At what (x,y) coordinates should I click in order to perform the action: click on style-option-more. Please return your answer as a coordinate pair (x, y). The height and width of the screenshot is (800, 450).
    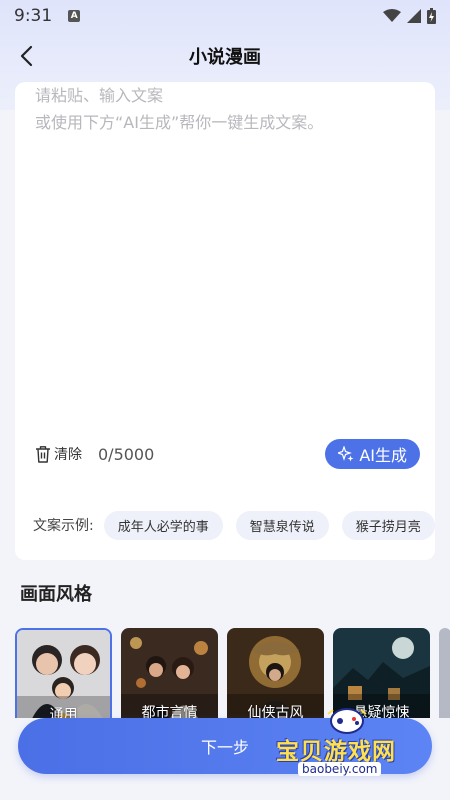
    Looking at the image, I should click on (444, 673).